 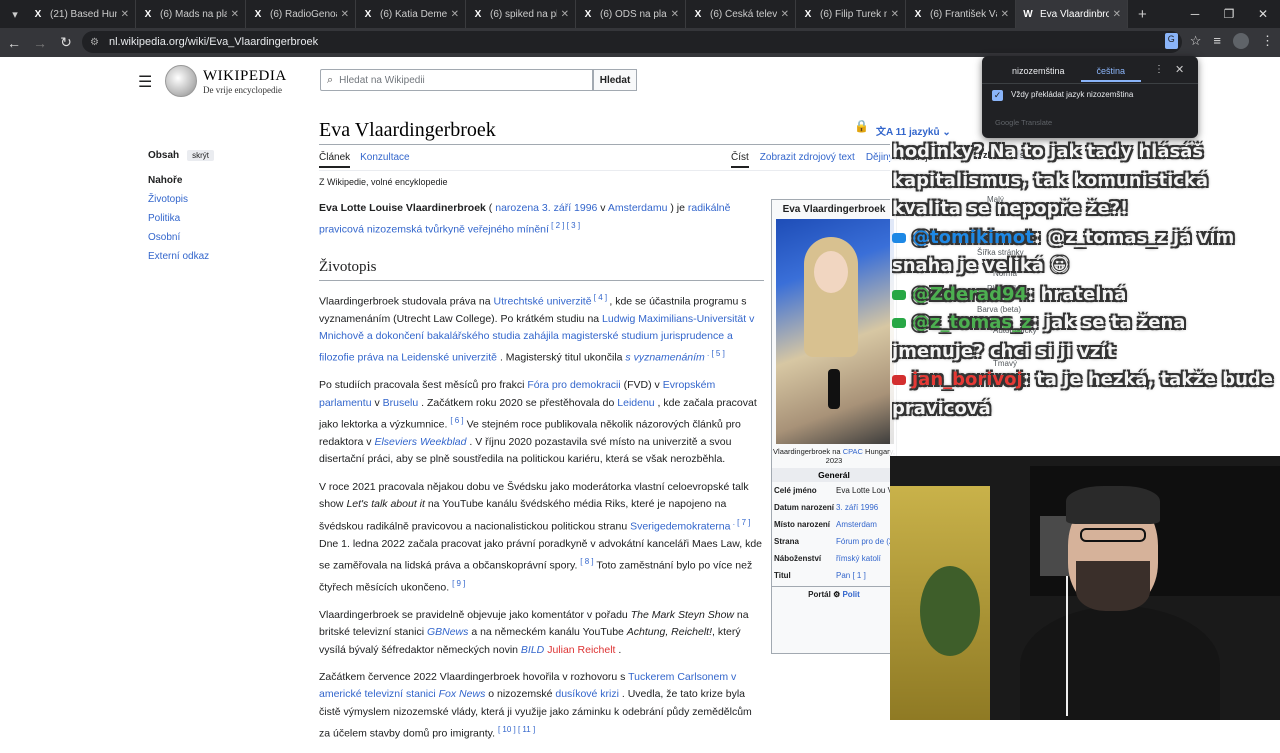 I want to click on tab-talk: Konzultace, so click(x=384, y=160).